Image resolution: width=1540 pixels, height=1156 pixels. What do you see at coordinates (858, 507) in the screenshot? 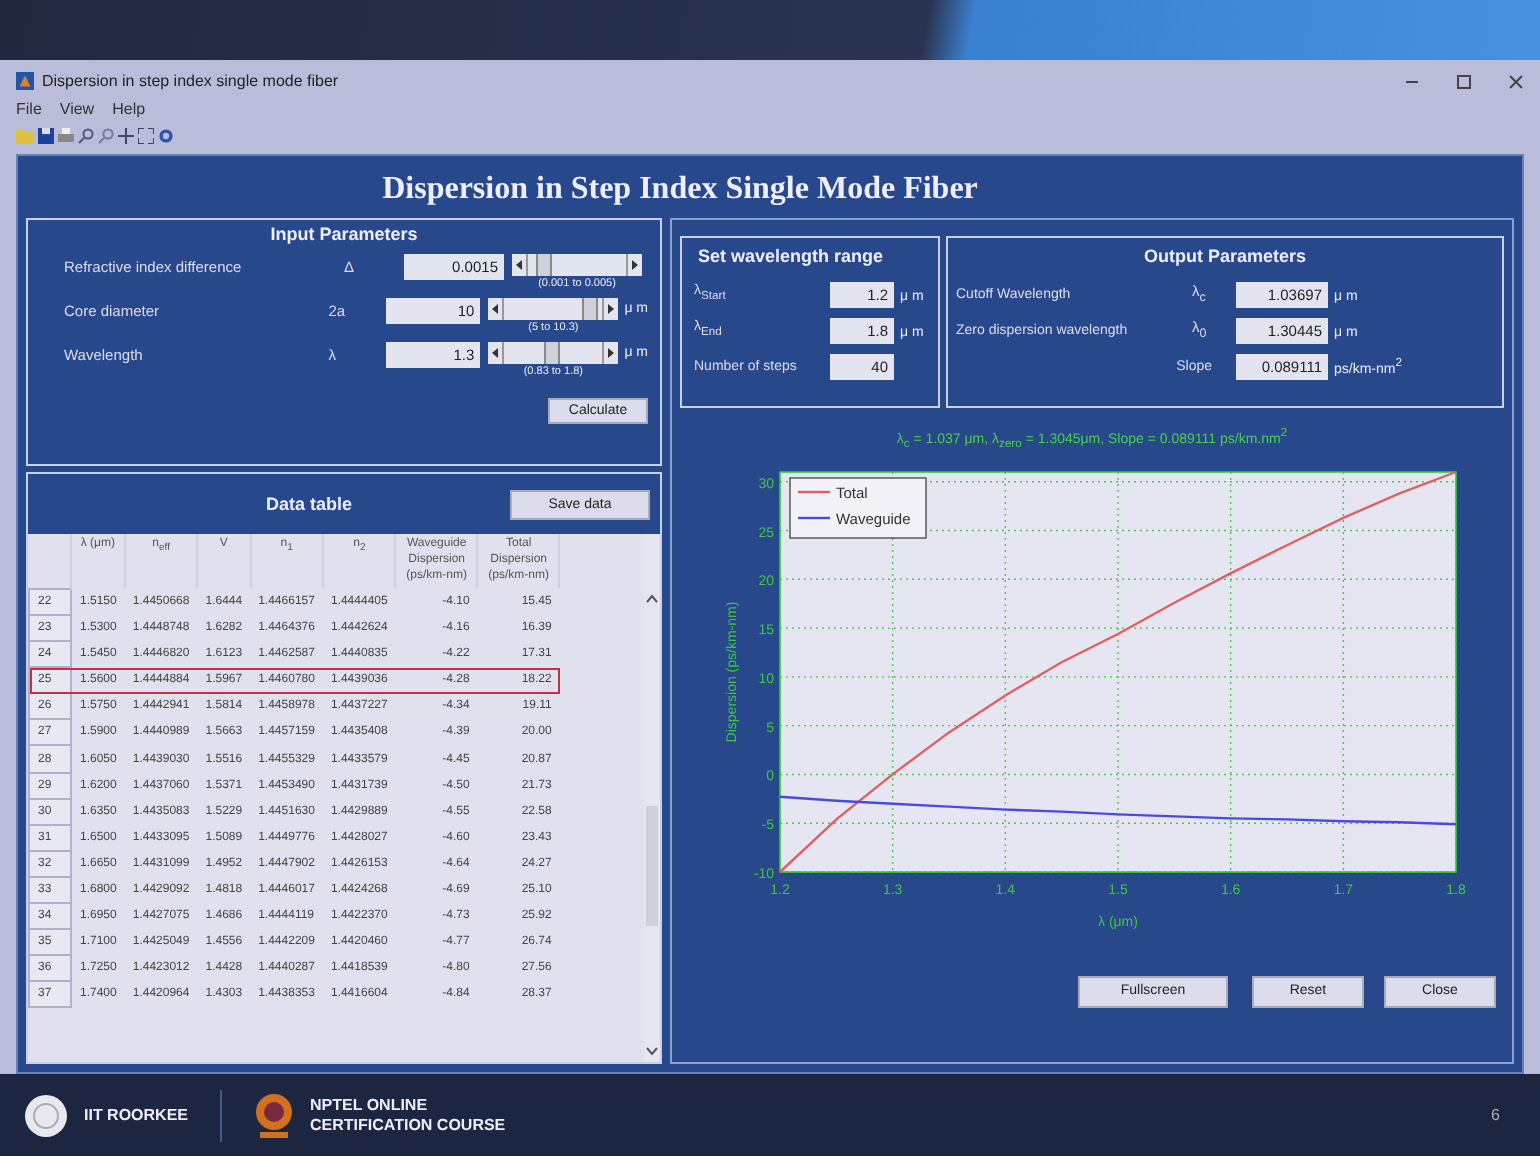
I see `legend-background` at bounding box center [858, 507].